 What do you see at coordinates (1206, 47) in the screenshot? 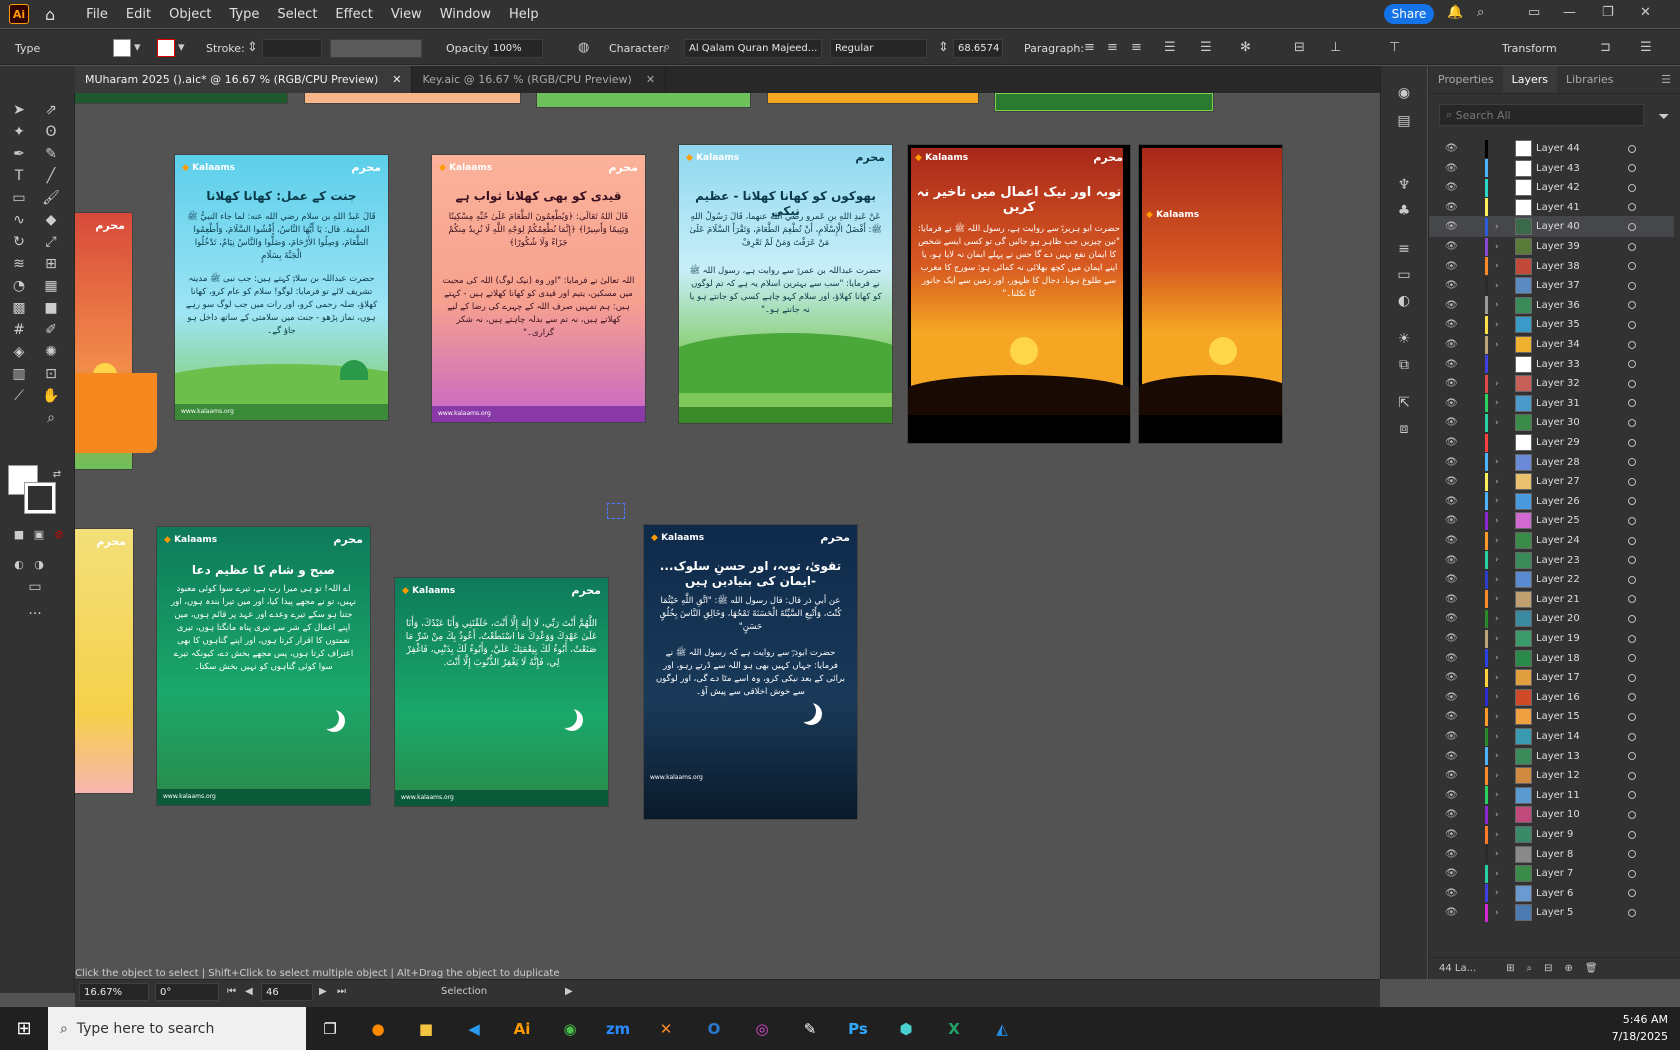
I see `numbering-icon: ☰` at bounding box center [1206, 47].